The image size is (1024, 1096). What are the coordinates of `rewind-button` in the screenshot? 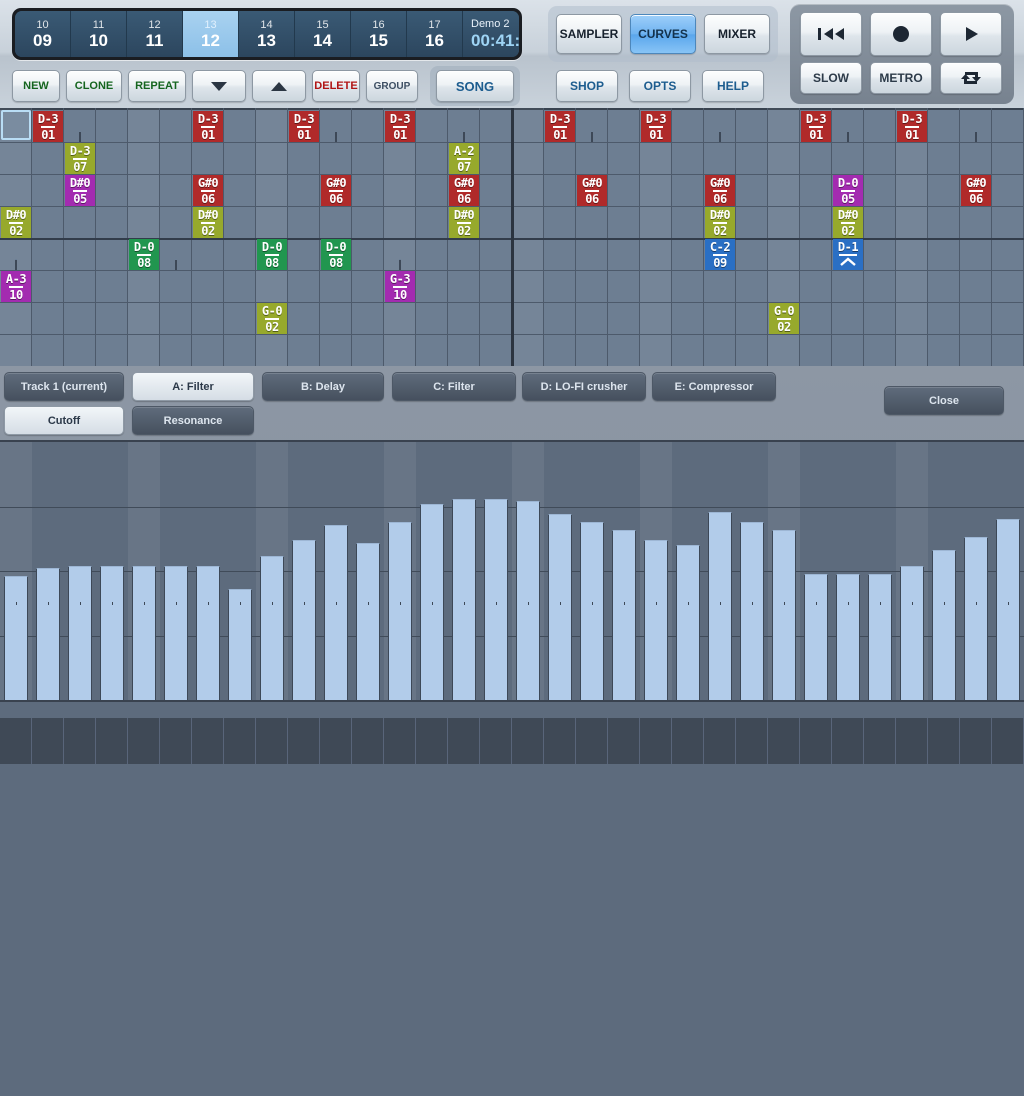 It's located at (831, 34).